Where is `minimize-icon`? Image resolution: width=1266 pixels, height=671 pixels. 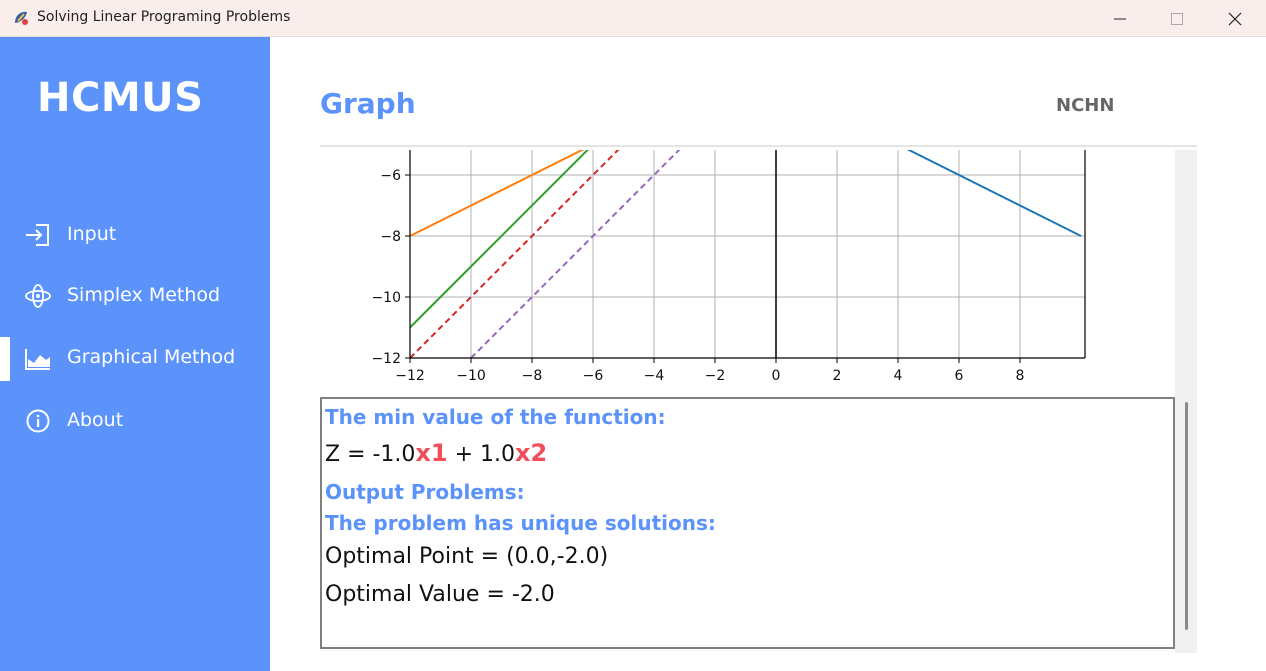 minimize-icon is located at coordinates (1120, 19).